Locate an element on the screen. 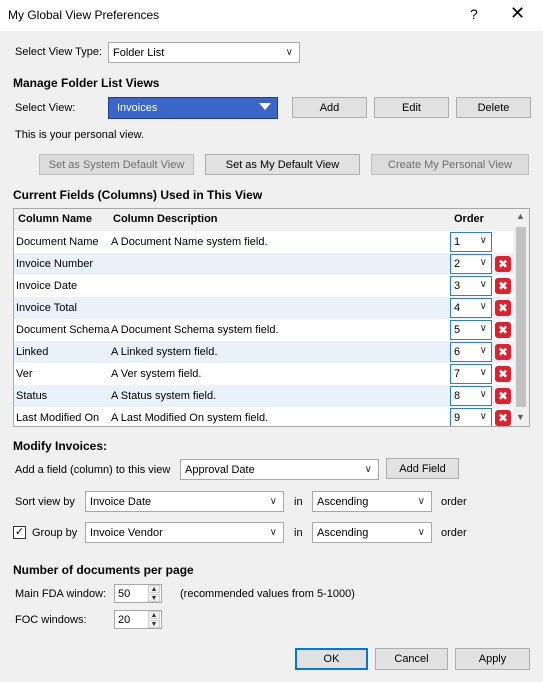  set-system-default-button: Set as System Default View is located at coordinates (116, 164).